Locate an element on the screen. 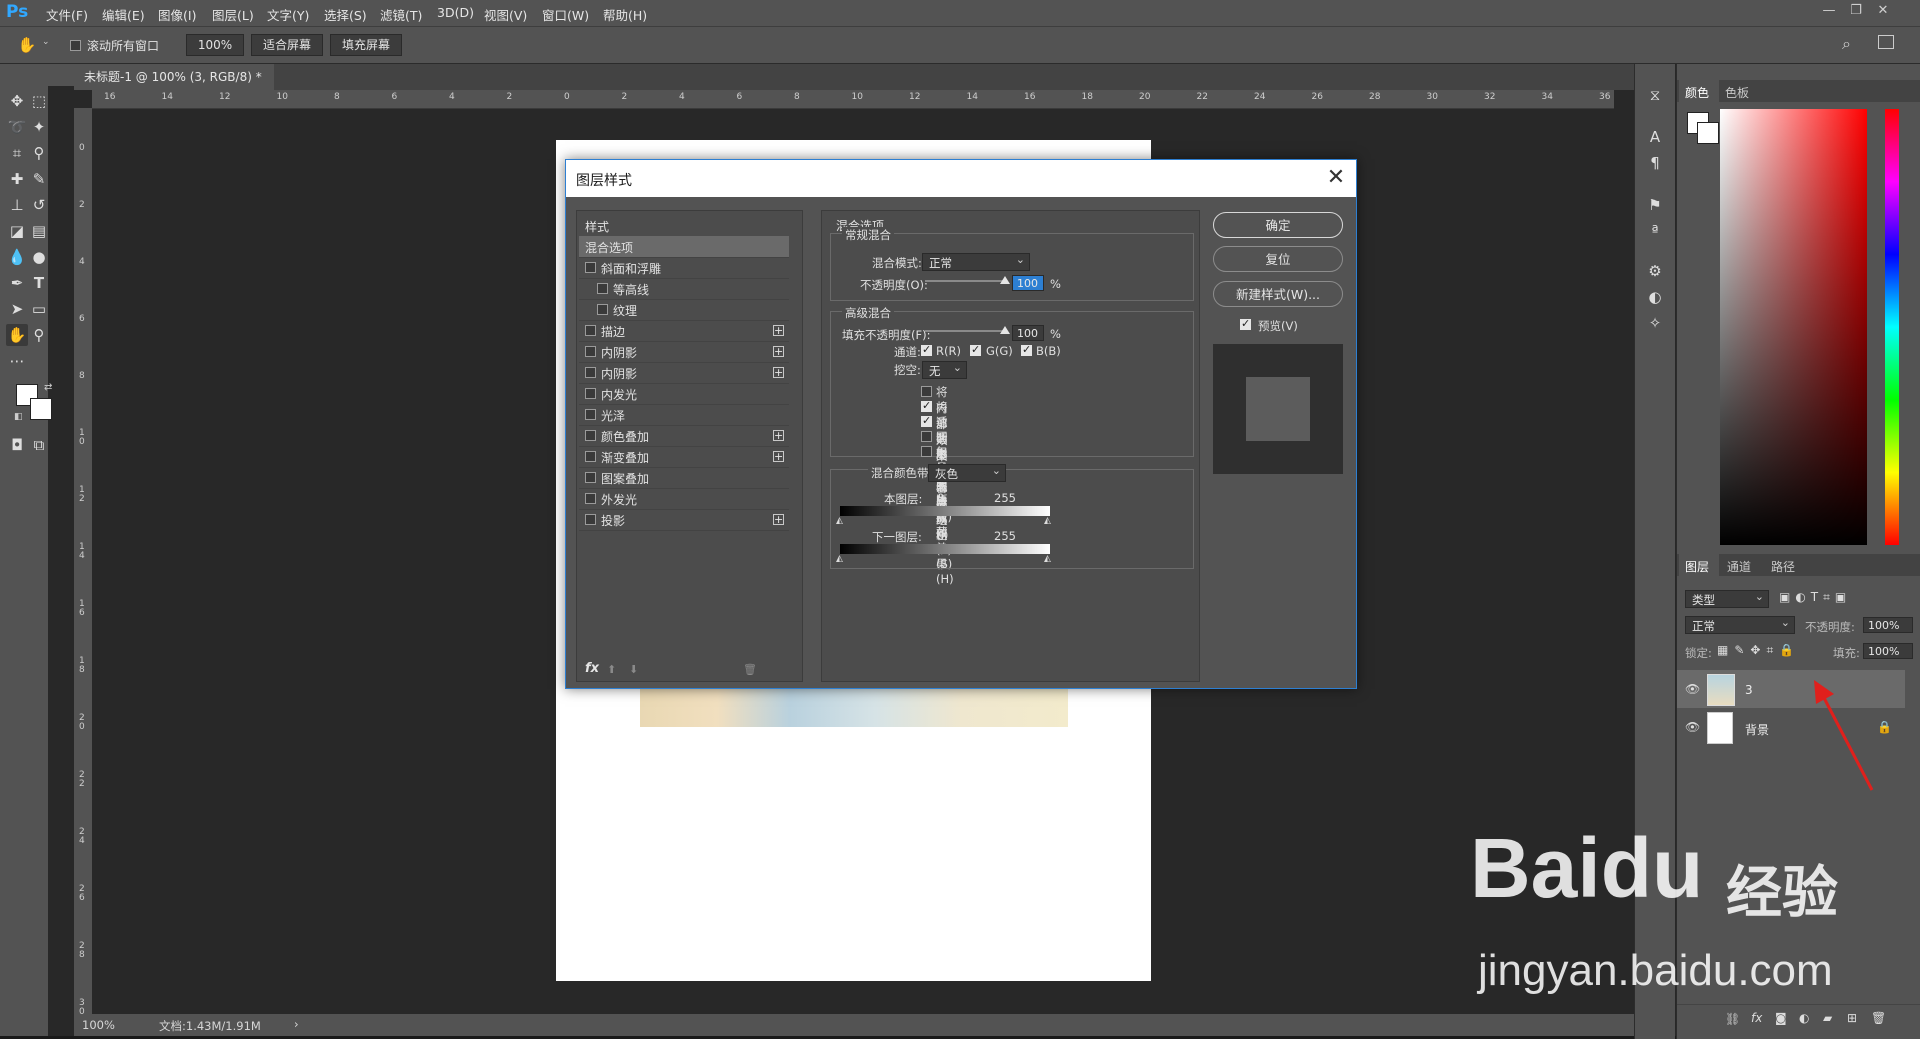  eraser-tool-icon: ◪ is located at coordinates (17, 231).